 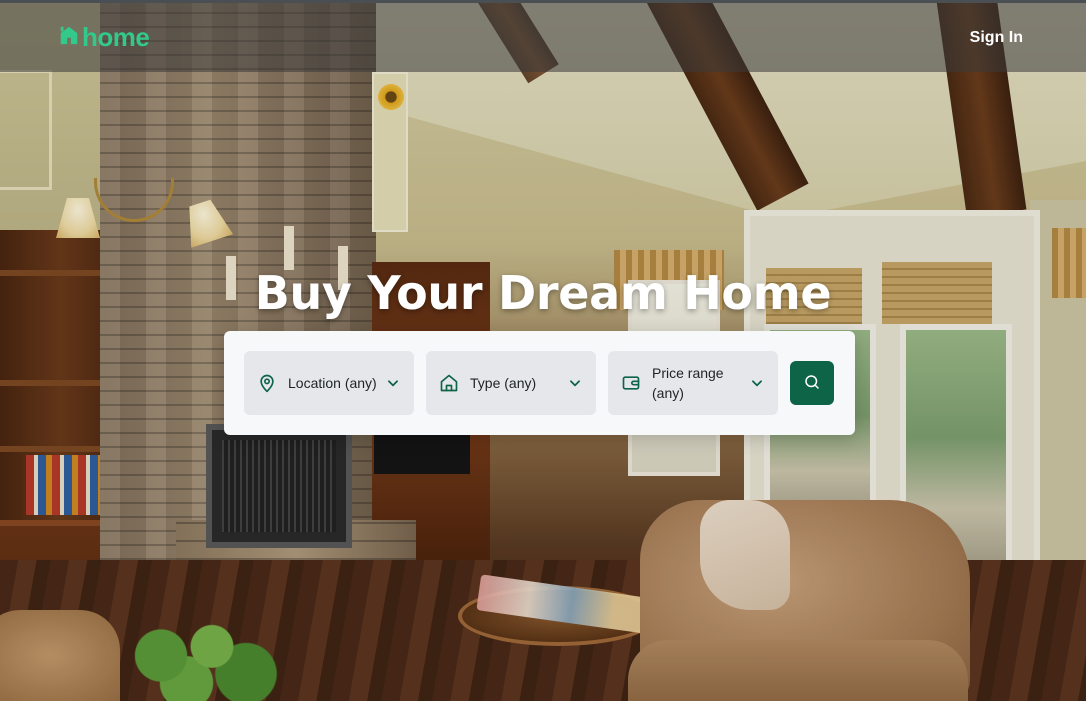 What do you see at coordinates (543, 293) in the screenshot?
I see `hero-headline: Buy Your Dream Home` at bounding box center [543, 293].